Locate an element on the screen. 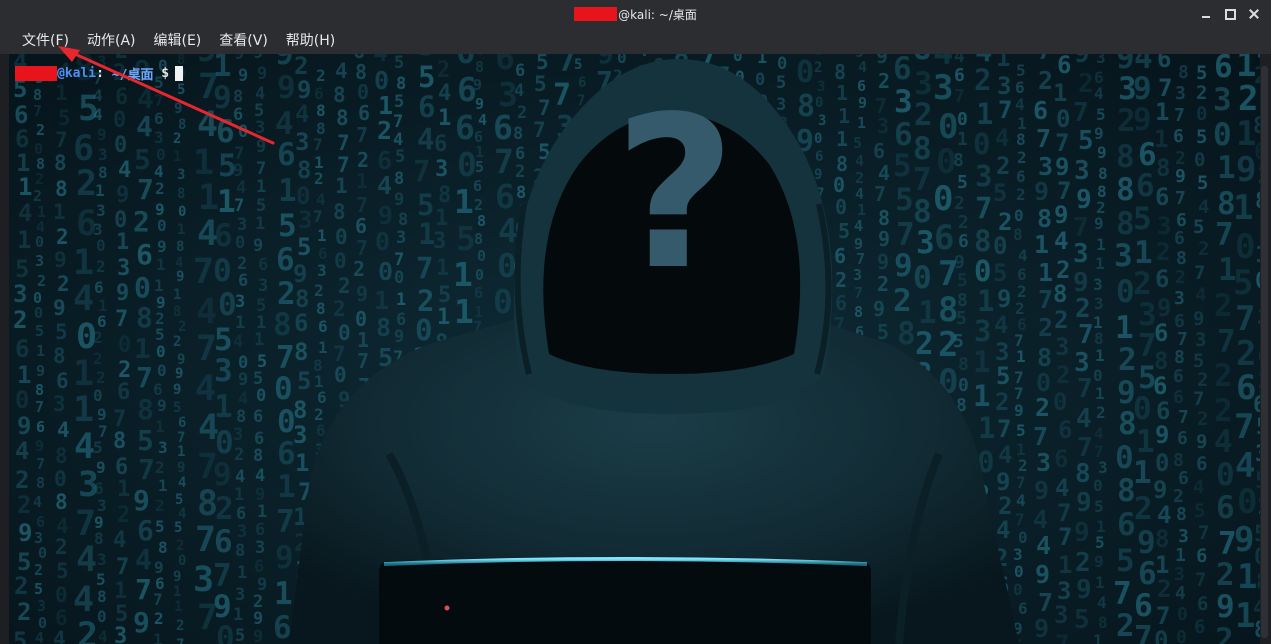 The height and width of the screenshot is (644, 1271). text-cursor is located at coordinates (179, 73).